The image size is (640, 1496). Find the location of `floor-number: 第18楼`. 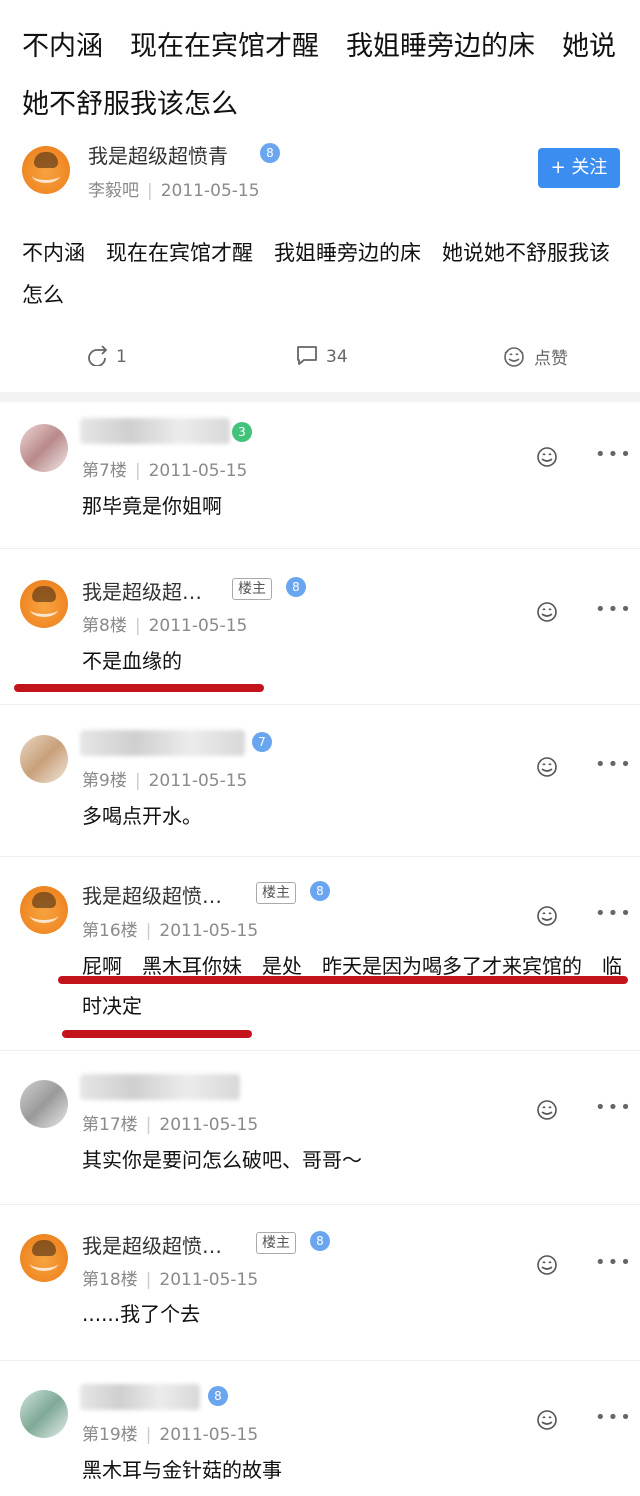

floor-number: 第18楼 is located at coordinates (110, 1280).